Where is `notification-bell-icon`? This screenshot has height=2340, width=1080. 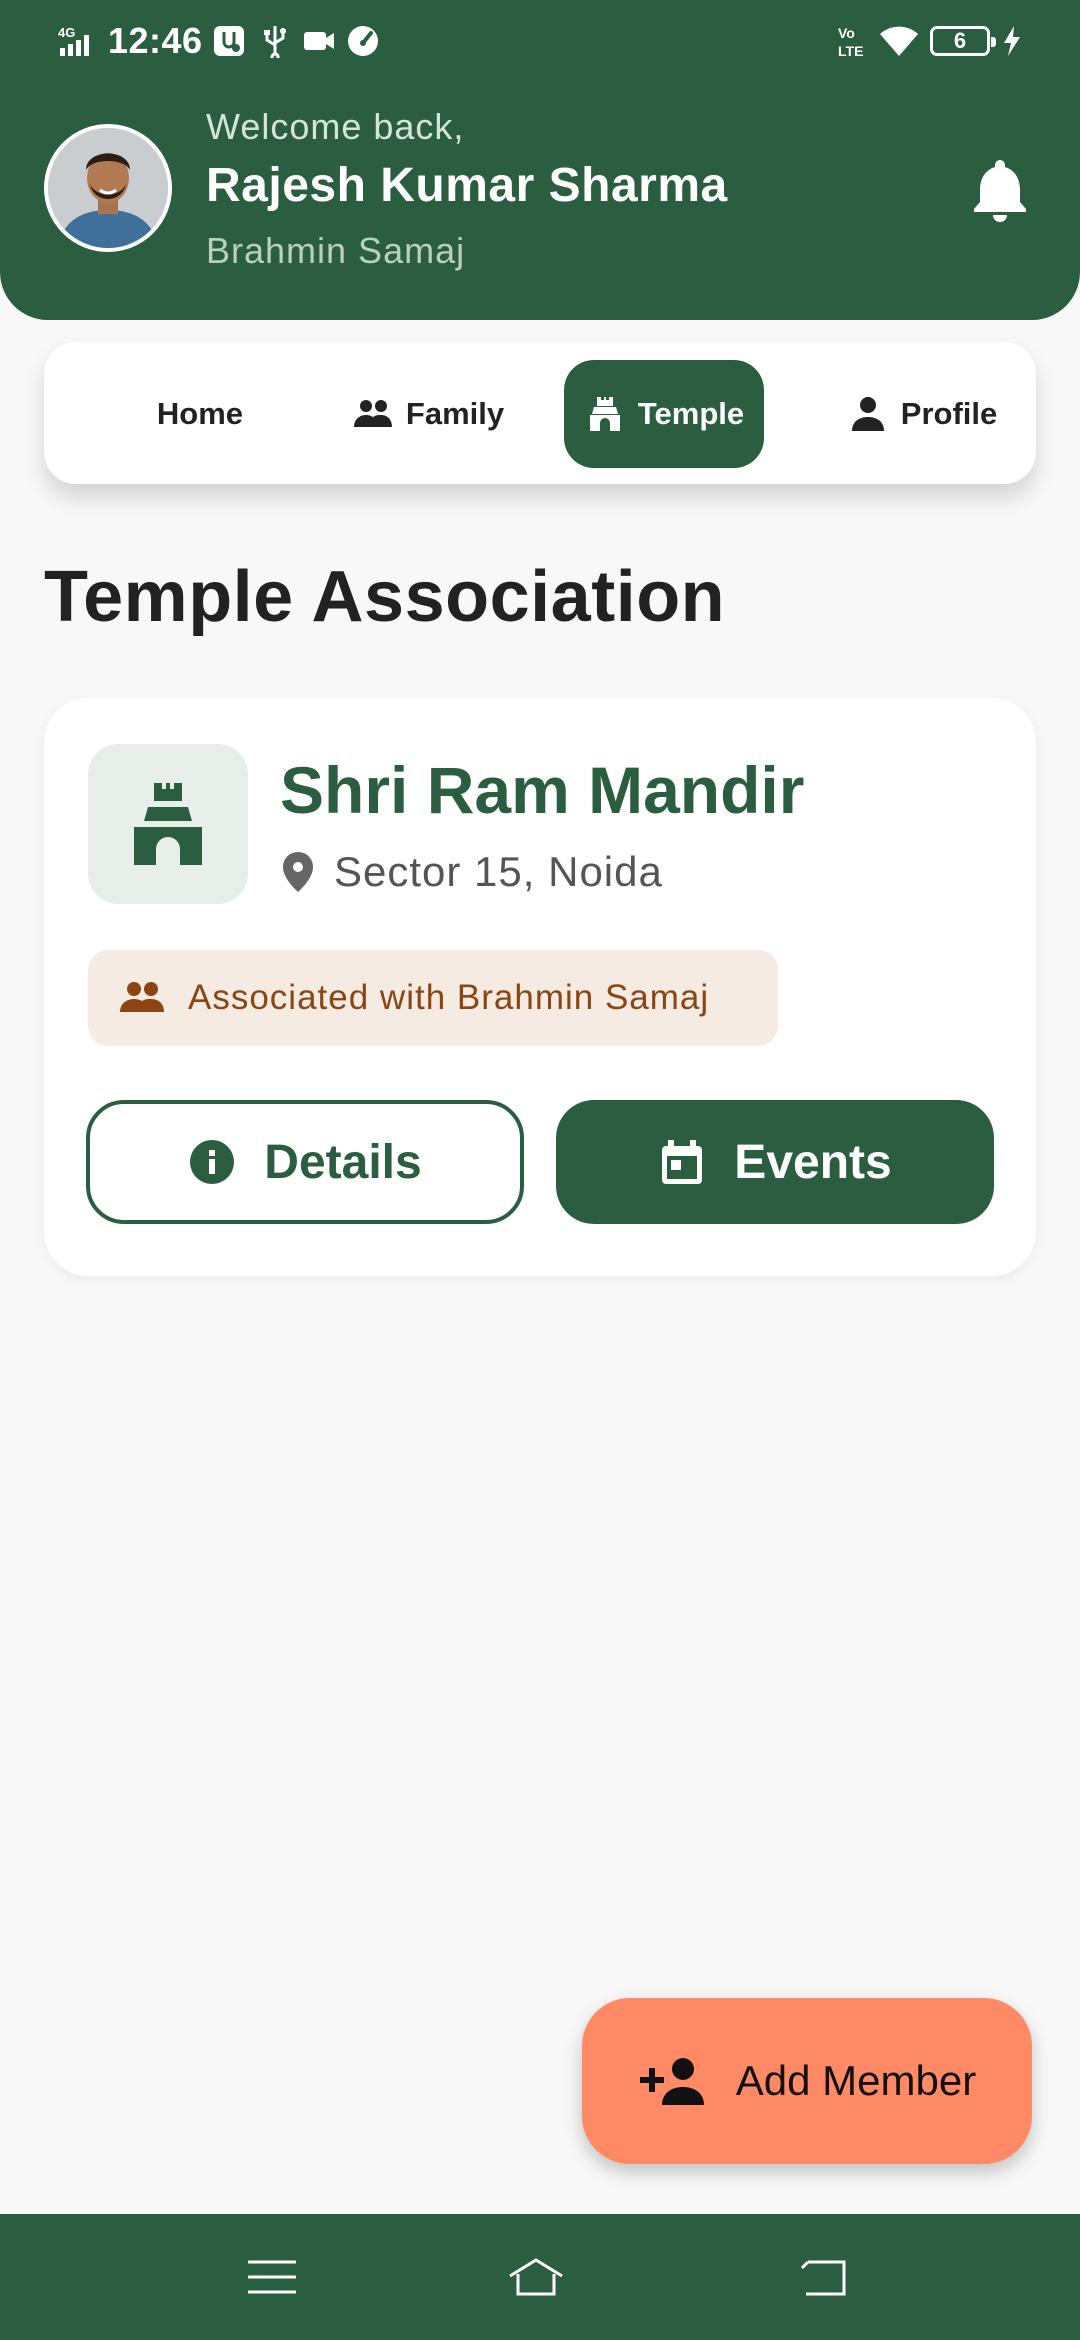 notification-bell-icon is located at coordinates (1000, 189).